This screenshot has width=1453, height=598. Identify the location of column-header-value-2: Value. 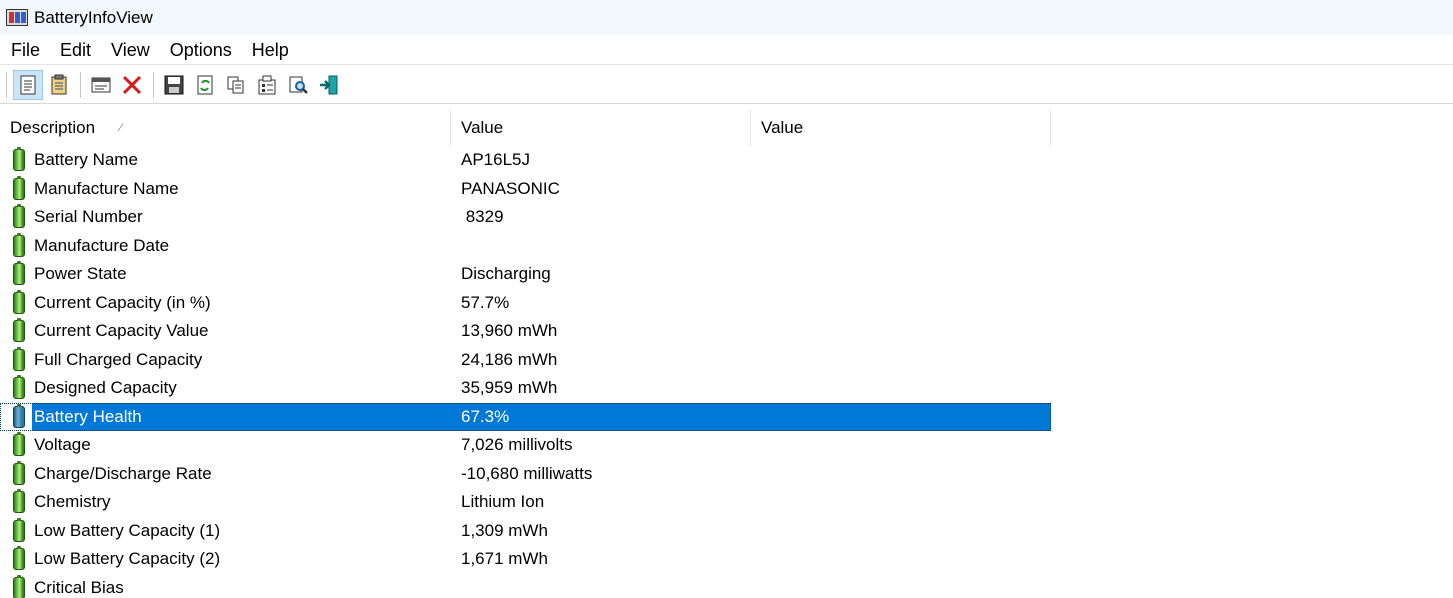
(901, 128).